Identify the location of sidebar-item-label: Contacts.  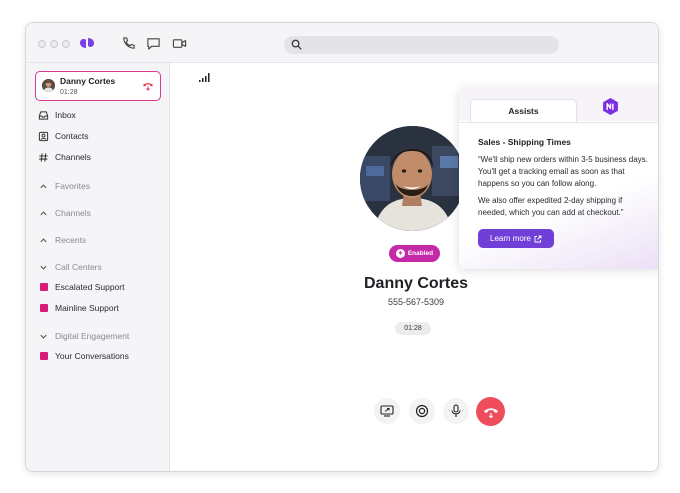
(72, 136).